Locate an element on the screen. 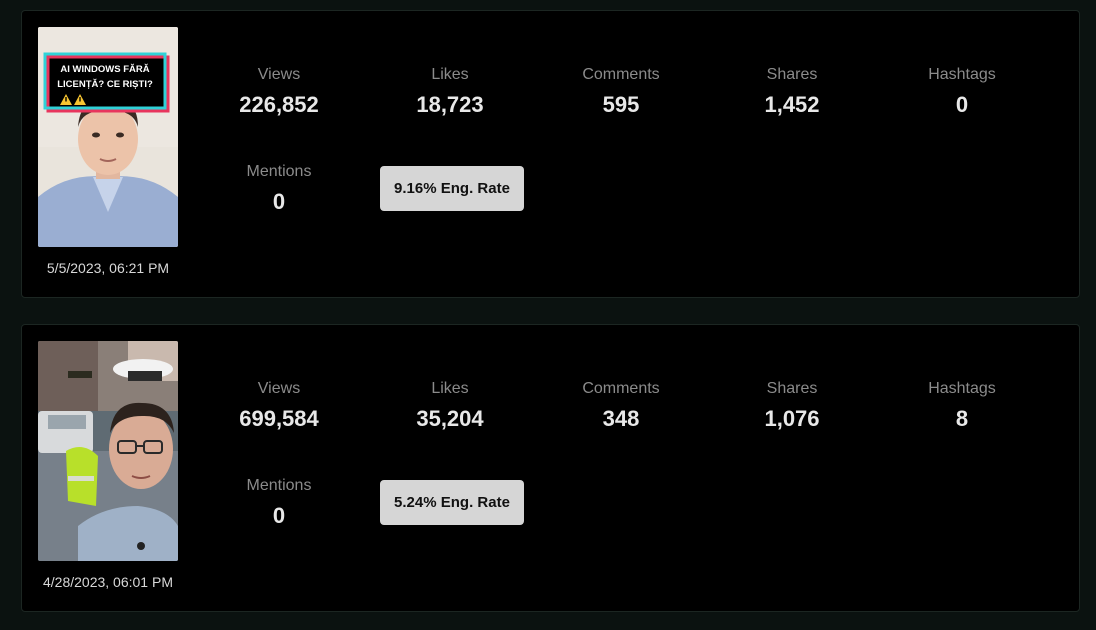 This screenshot has width=1096, height=630. stat-value: 699,584 is located at coordinates (279, 418).